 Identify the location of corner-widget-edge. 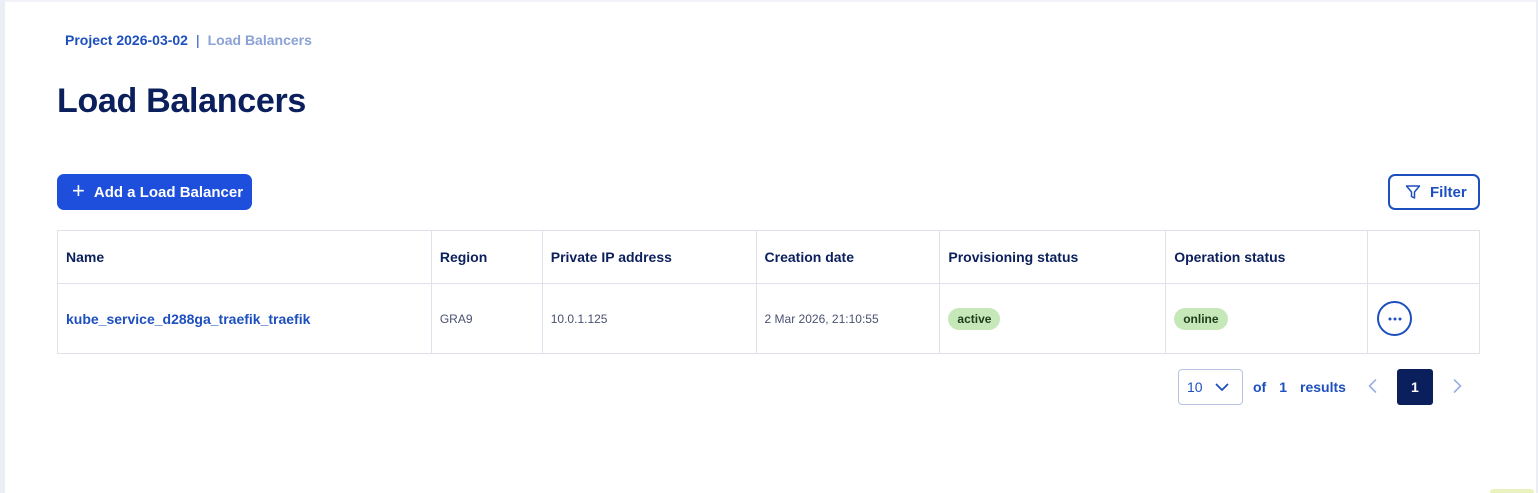
(1512, 491).